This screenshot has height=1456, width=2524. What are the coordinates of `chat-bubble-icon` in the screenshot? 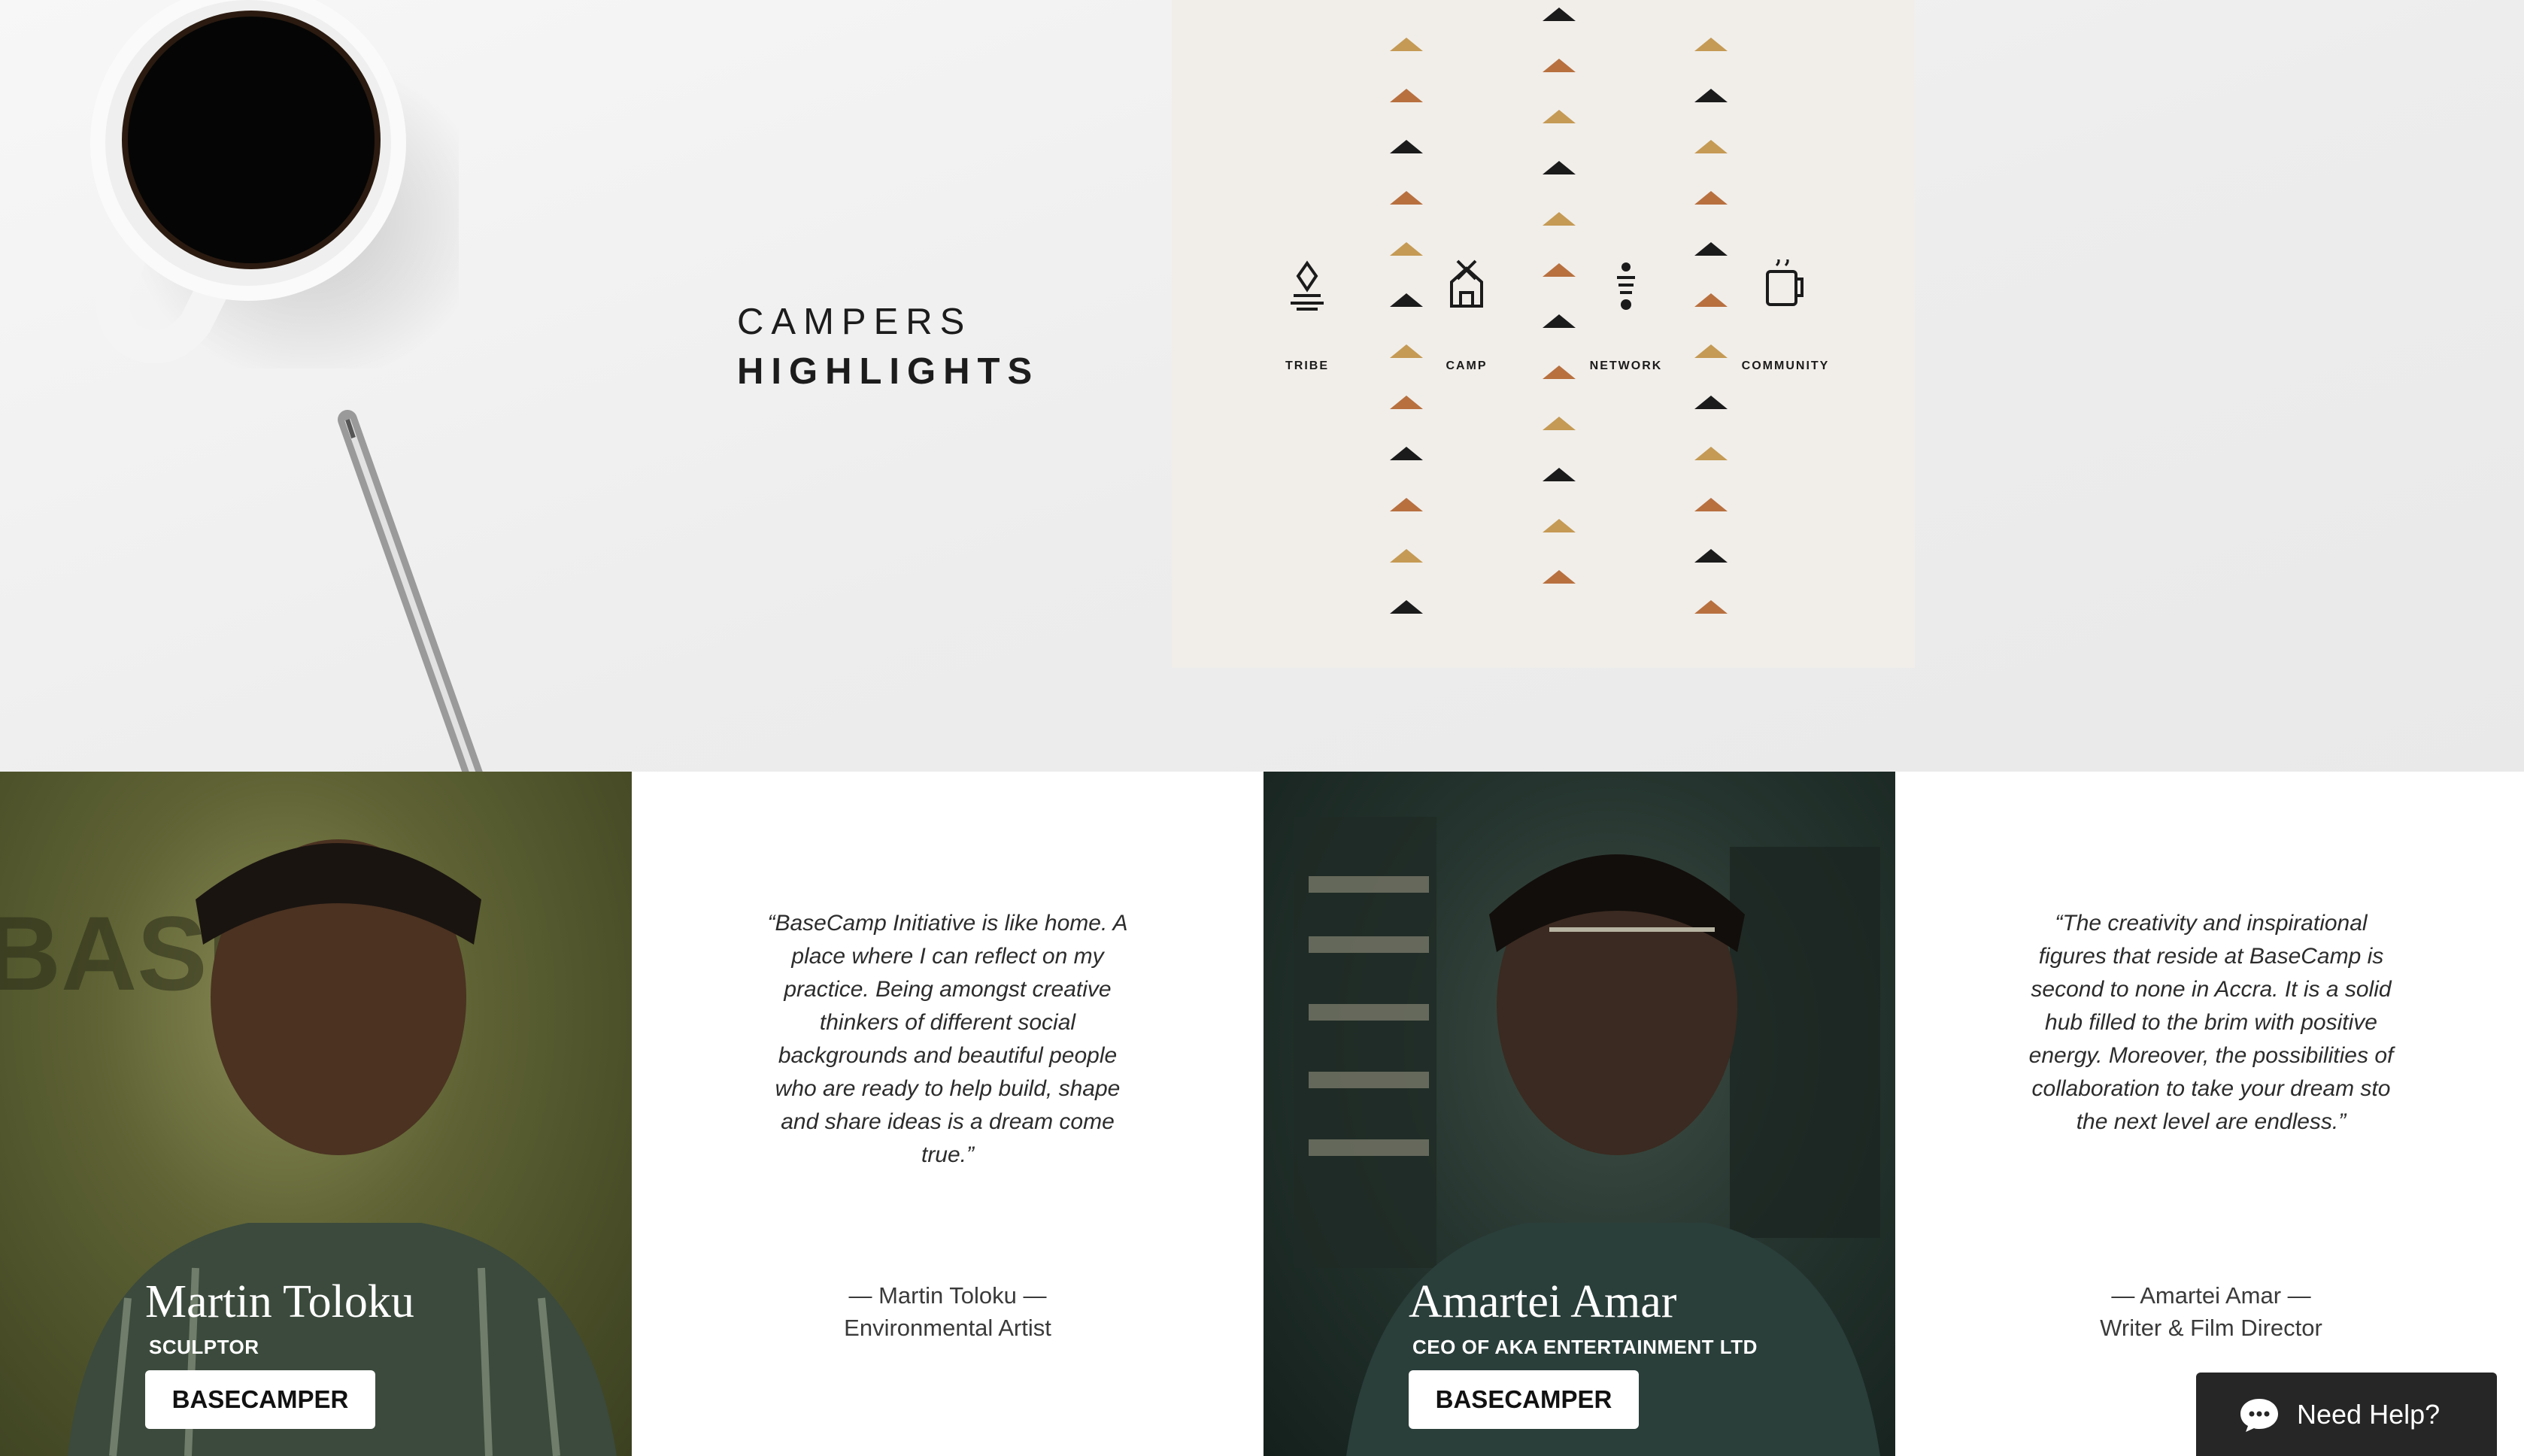 It's located at (2259, 1415).